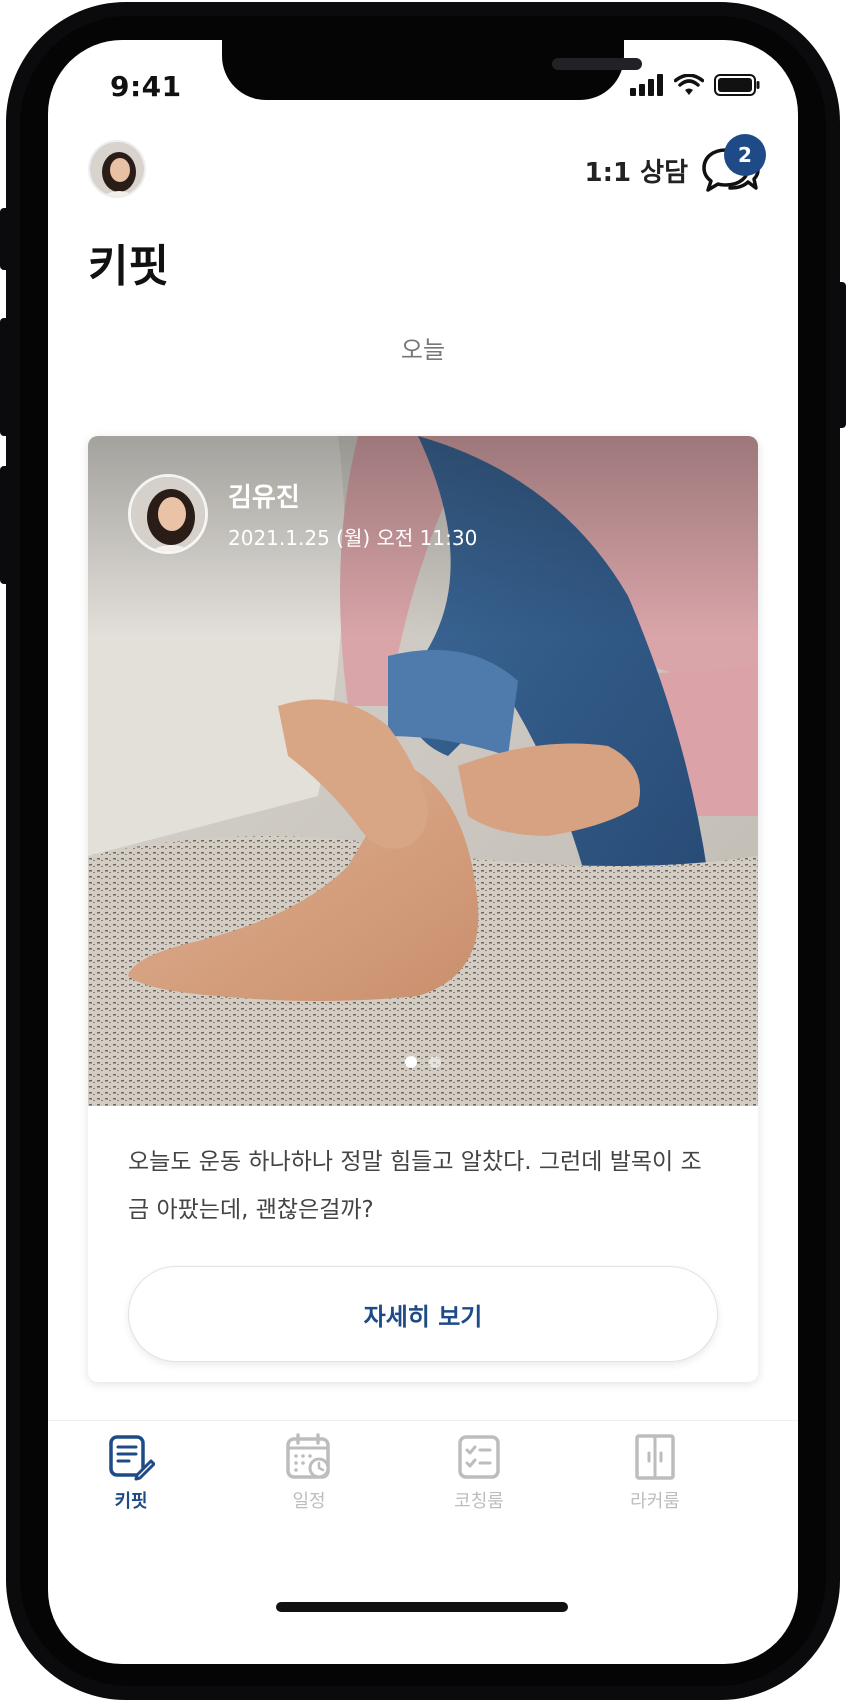 Image resolution: width=846 pixels, height=1704 pixels. Describe the element at coordinates (597, 64) in the screenshot. I see `speaker-grille` at that location.